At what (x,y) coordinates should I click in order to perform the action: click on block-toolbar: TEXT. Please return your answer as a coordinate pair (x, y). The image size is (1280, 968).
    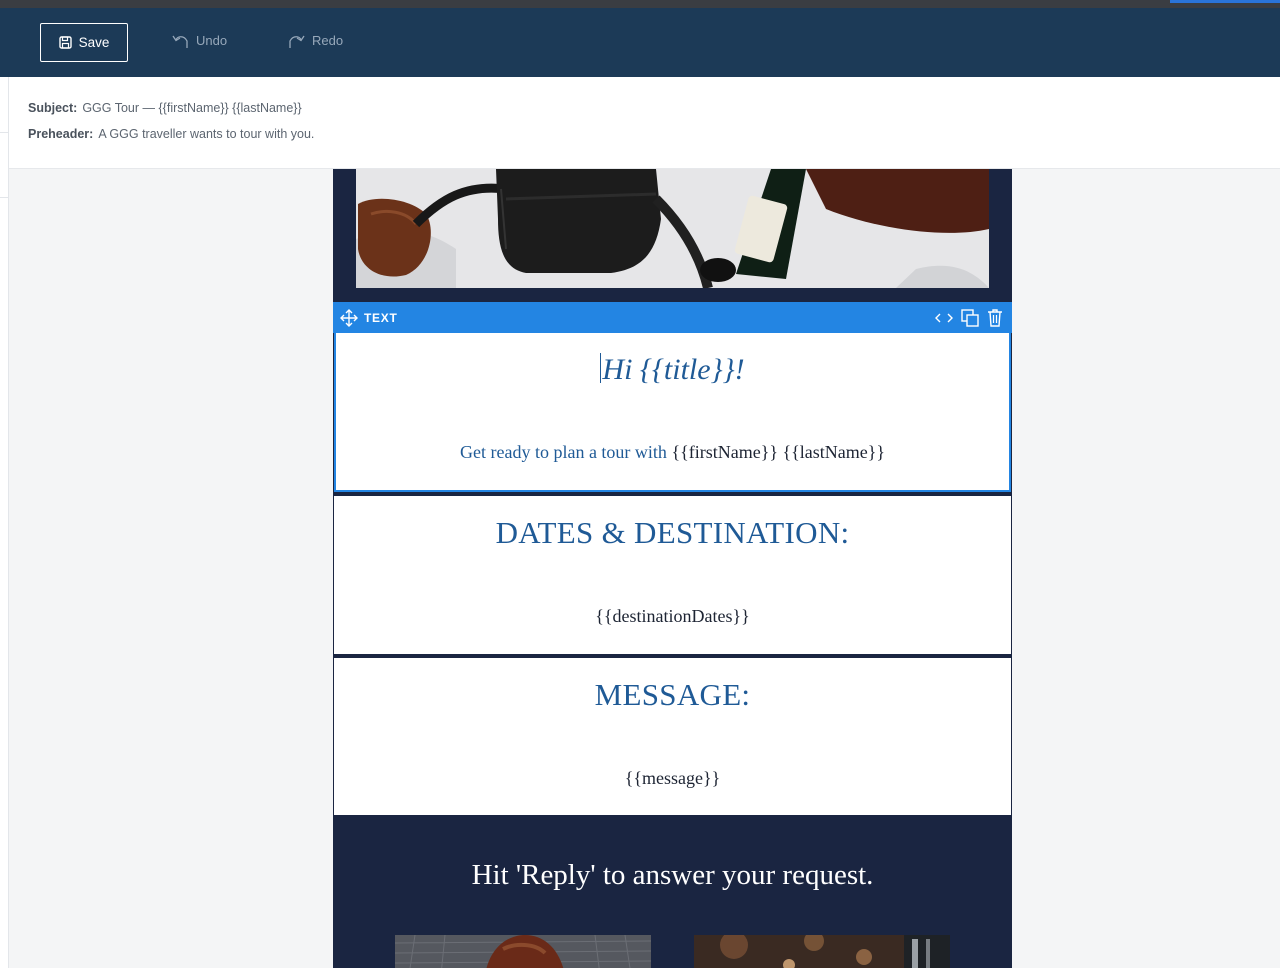
    Looking at the image, I should click on (672, 317).